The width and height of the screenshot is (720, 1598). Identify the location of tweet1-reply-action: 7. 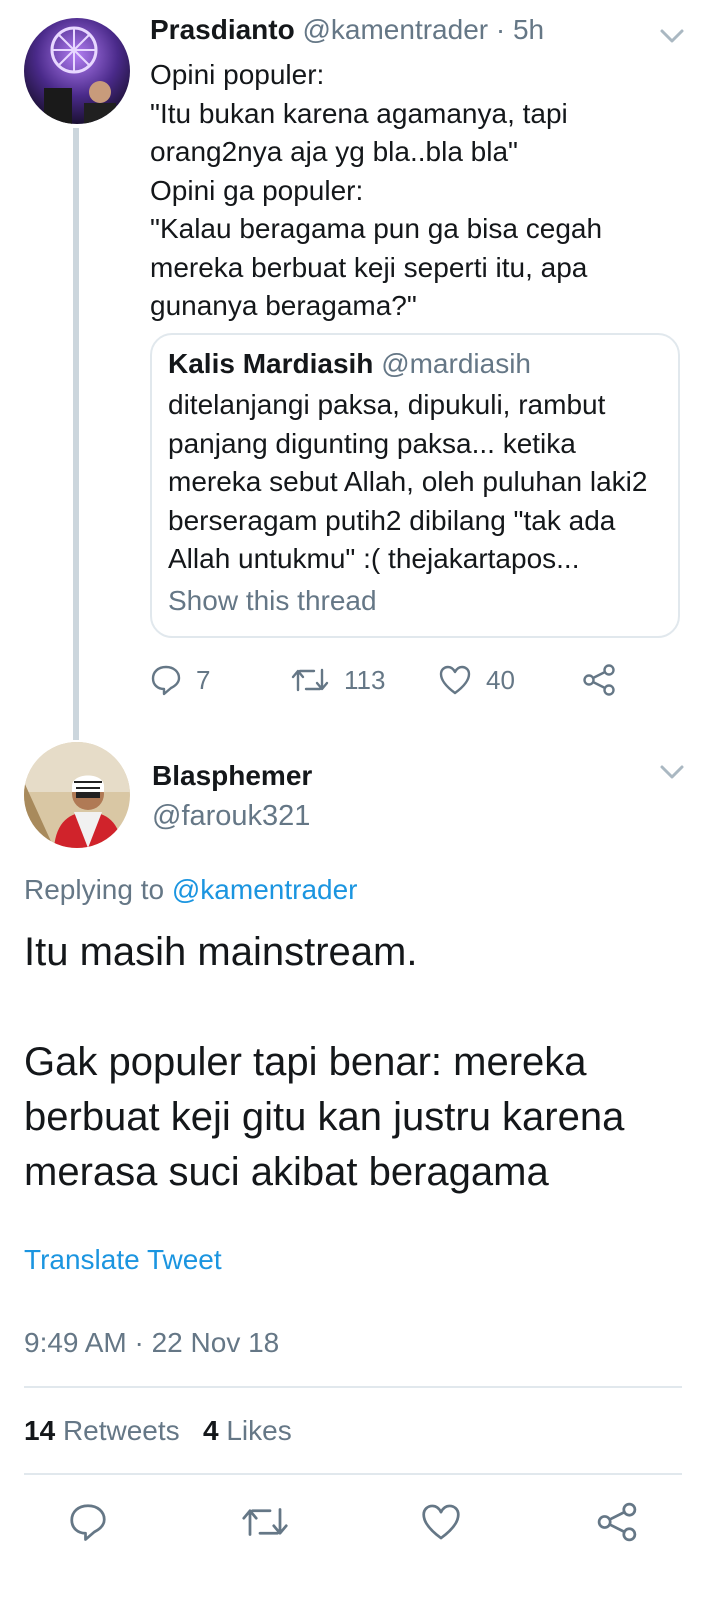
(180, 680).